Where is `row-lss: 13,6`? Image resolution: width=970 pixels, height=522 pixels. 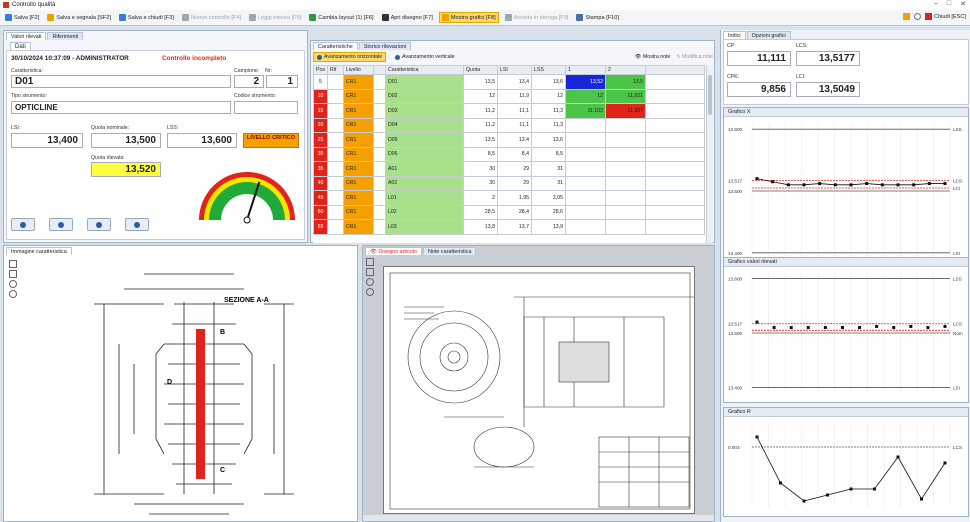 row-lss: 13,6 is located at coordinates (548, 140).